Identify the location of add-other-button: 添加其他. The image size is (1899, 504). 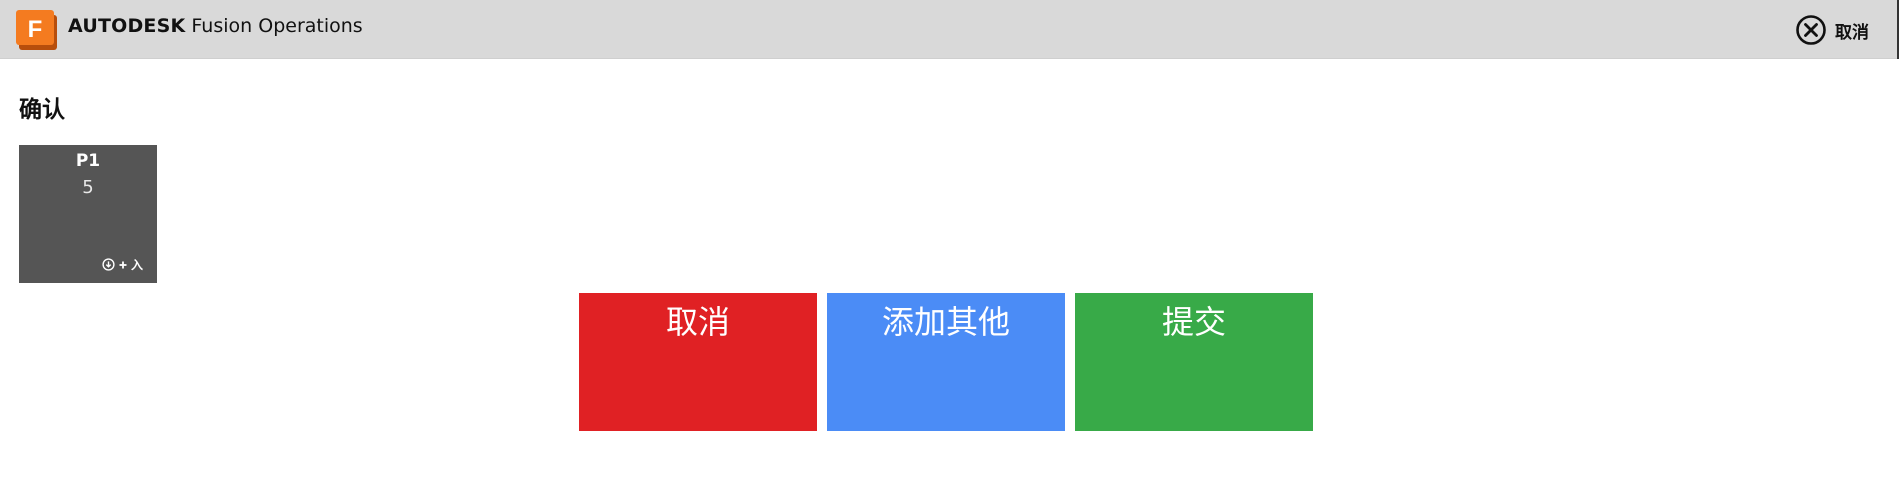
(946, 362).